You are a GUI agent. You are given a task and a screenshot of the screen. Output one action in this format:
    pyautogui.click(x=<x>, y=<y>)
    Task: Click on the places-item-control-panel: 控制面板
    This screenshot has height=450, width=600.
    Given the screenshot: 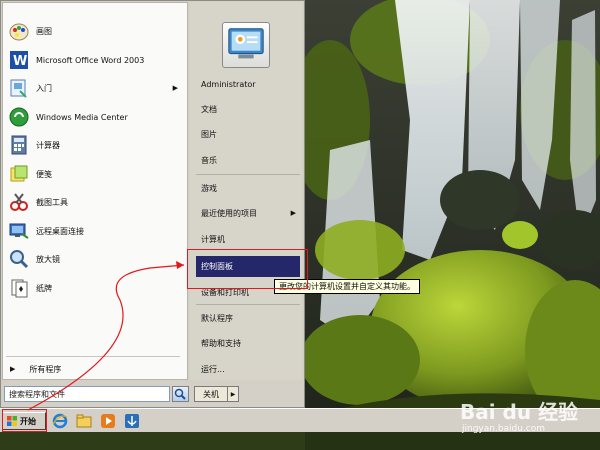 What is the action you would take?
    pyautogui.click(x=248, y=266)
    